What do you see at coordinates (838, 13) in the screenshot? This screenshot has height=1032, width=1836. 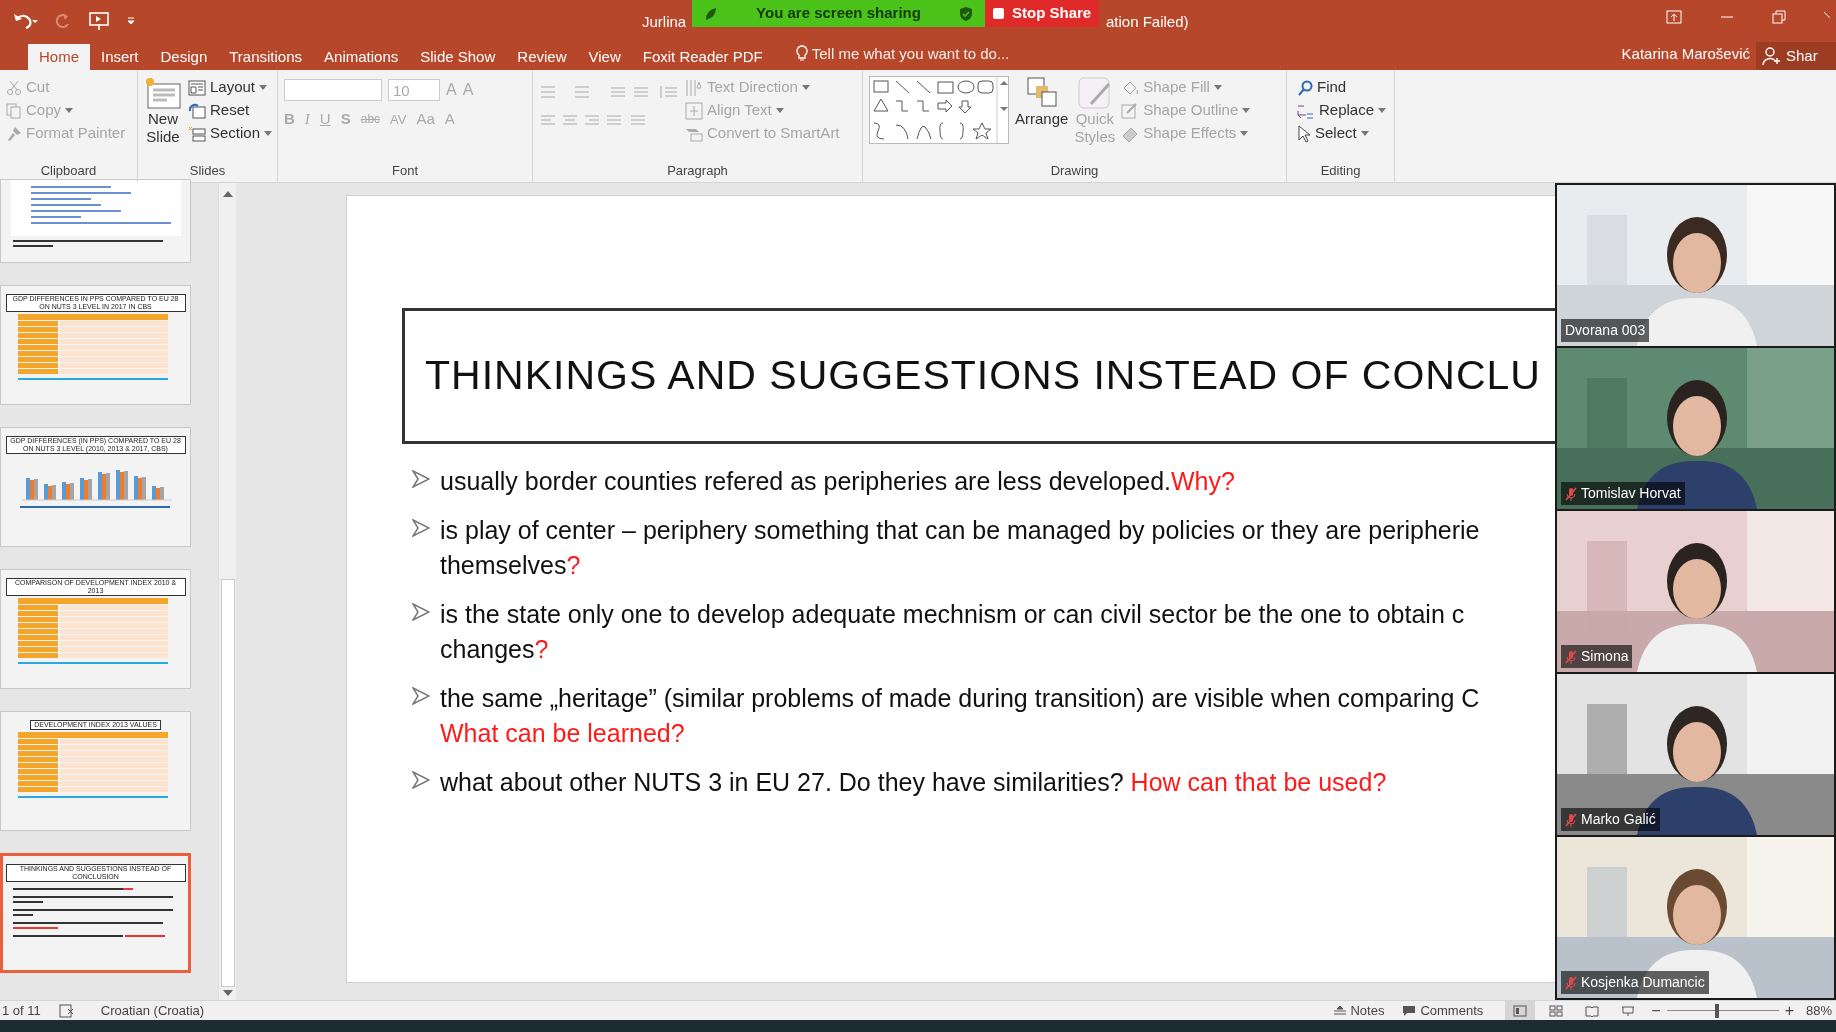 I see `sharing-status: You are screen sharing` at bounding box center [838, 13].